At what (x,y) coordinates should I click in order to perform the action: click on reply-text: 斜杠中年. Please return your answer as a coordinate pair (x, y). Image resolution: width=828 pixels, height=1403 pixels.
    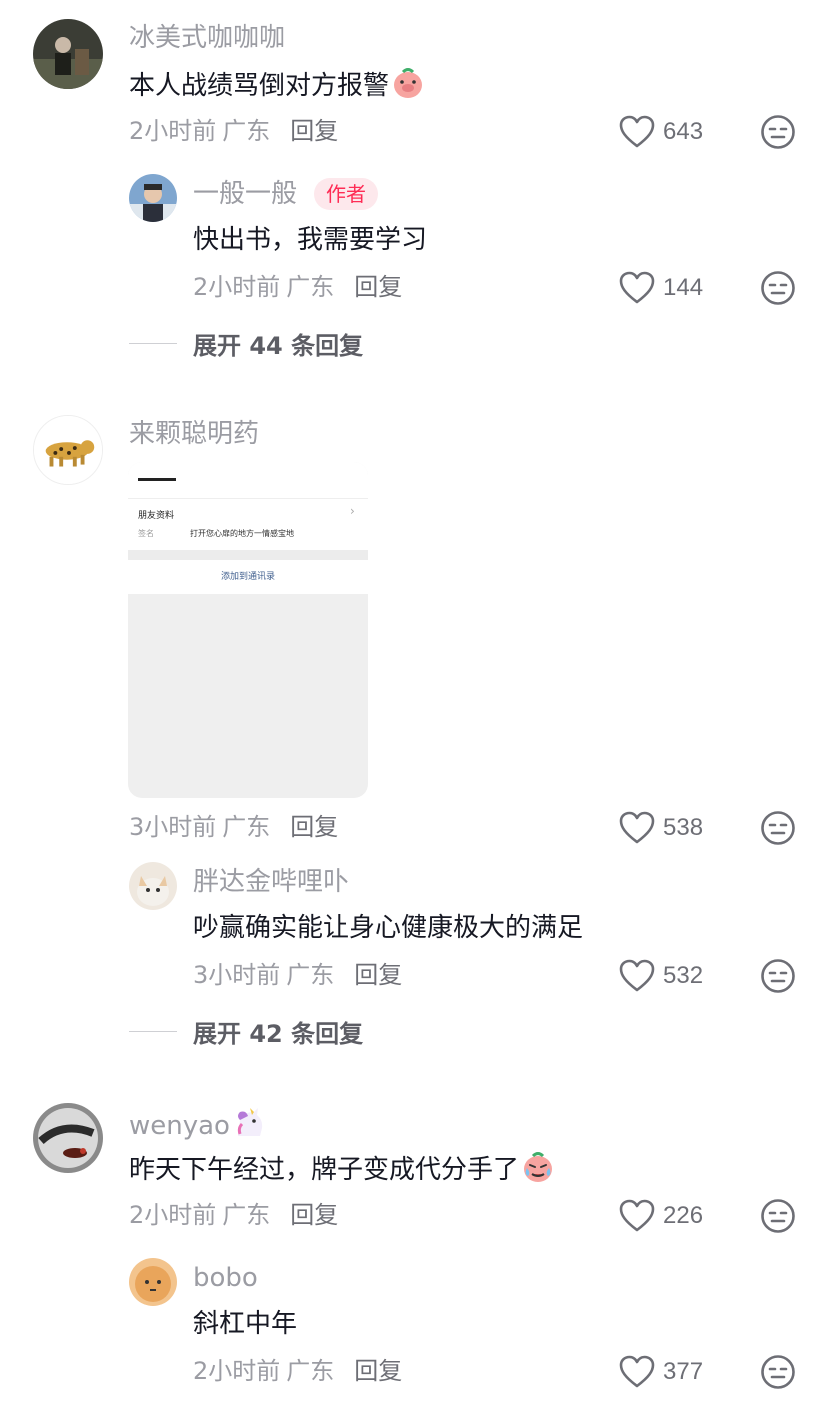
    Looking at the image, I should click on (245, 1324).